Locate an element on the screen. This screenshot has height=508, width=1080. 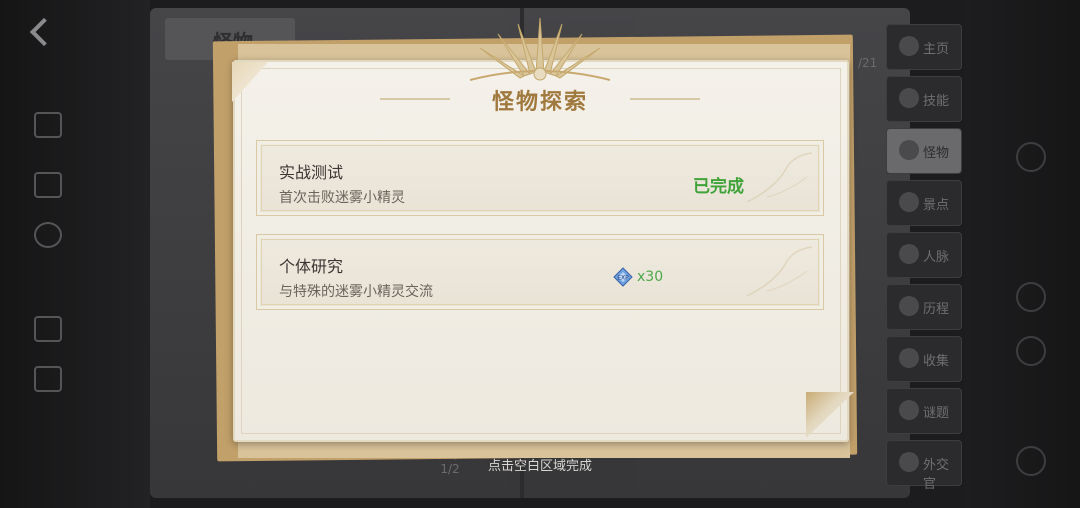
sidebar-item-sights: 景点 is located at coordinates (924, 203).